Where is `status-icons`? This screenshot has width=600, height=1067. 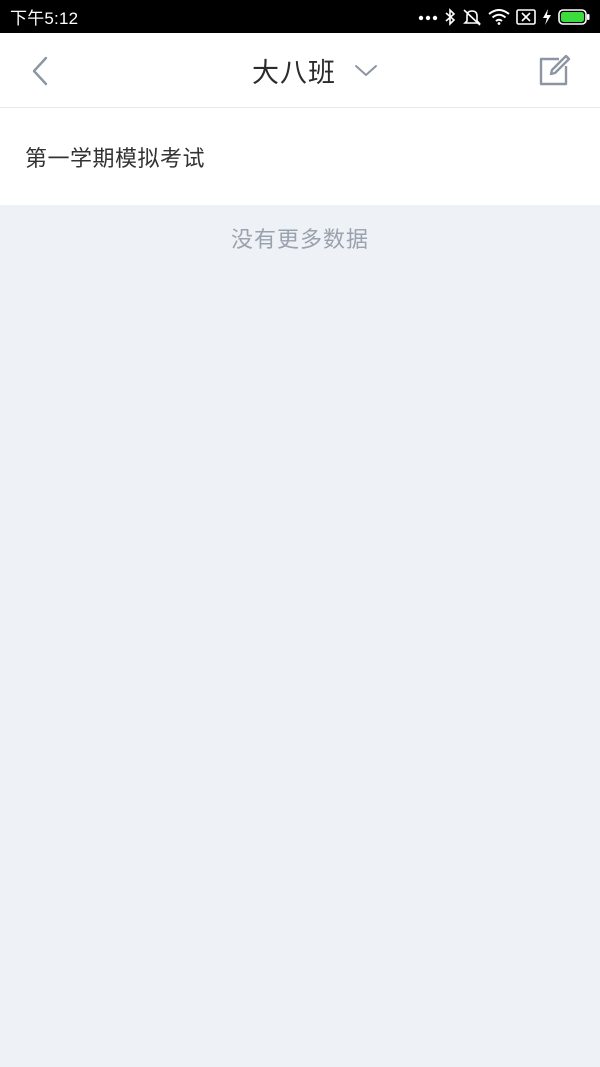 status-icons is located at coordinates (504, 16).